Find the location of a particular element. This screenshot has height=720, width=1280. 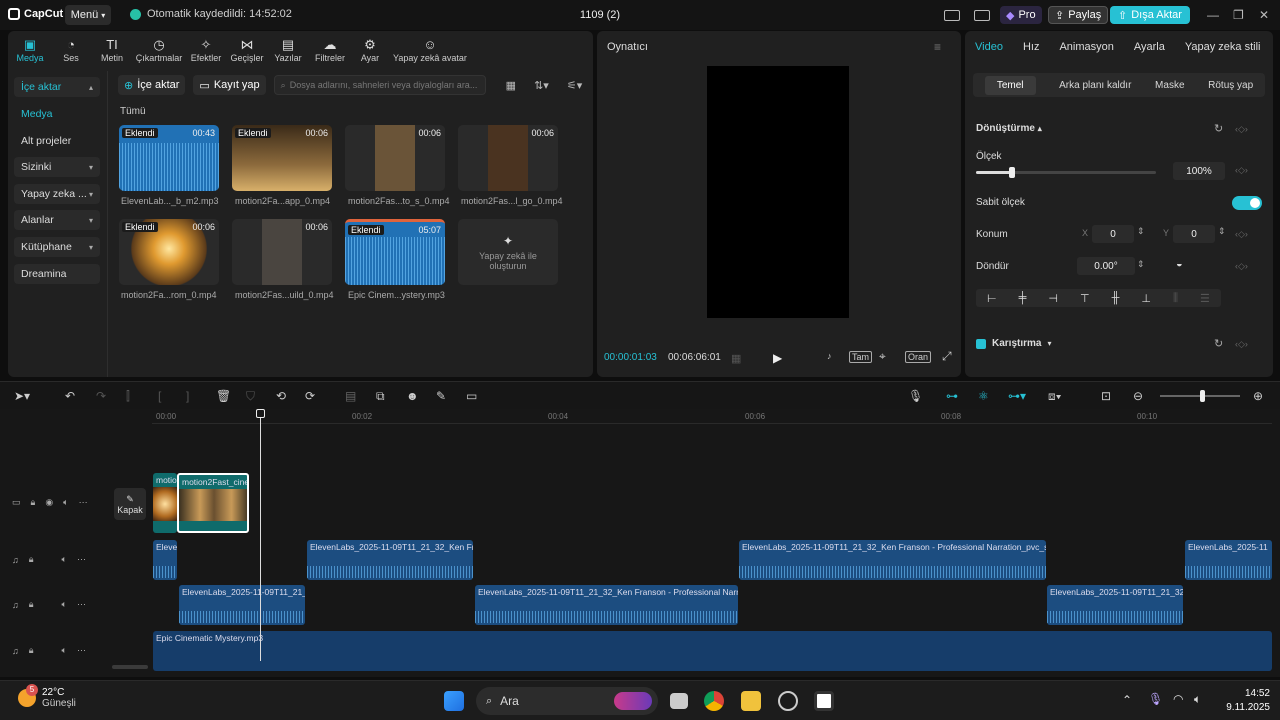

taskbar-search: ⌕ Ara is located at coordinates (567, 701).